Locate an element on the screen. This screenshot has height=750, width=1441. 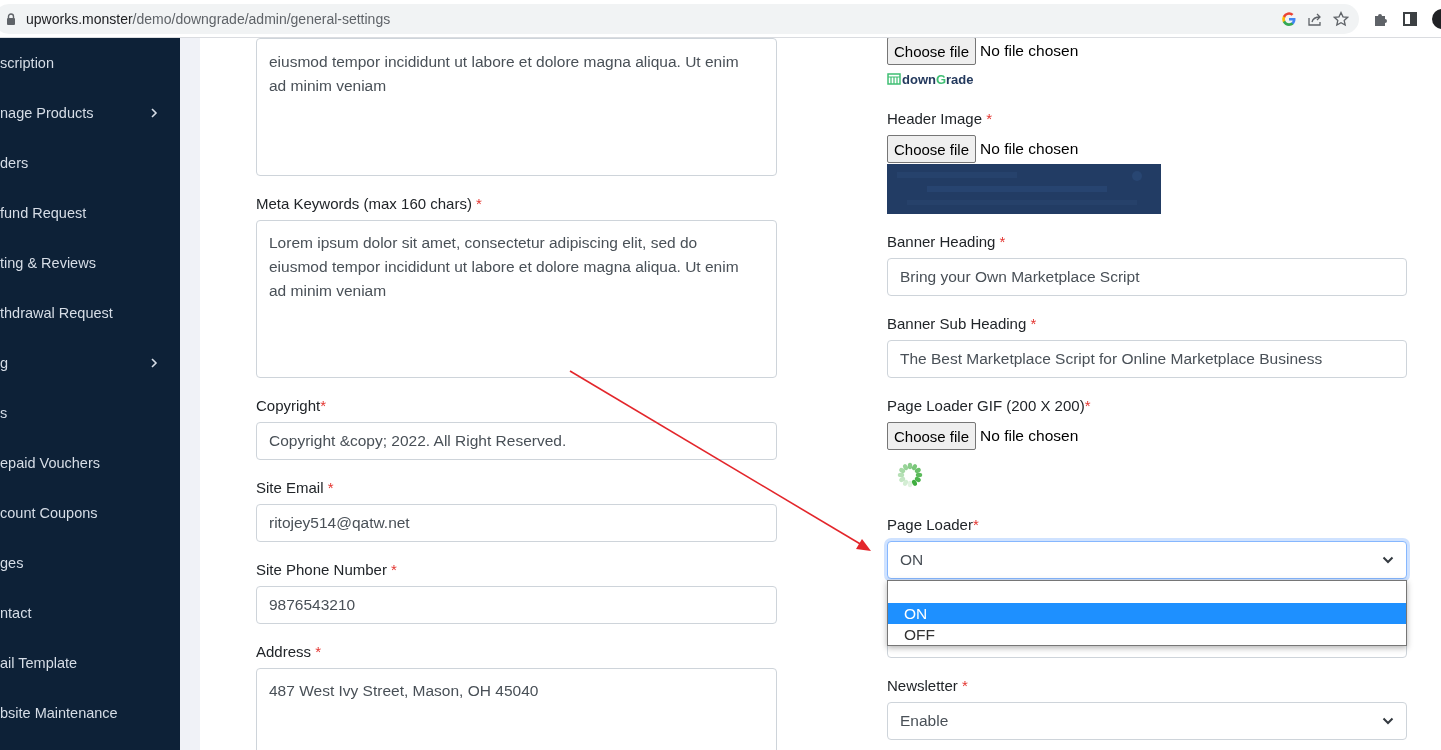
text-input: Copyright &copy; 2022. All Right Reserved. is located at coordinates (516, 441).